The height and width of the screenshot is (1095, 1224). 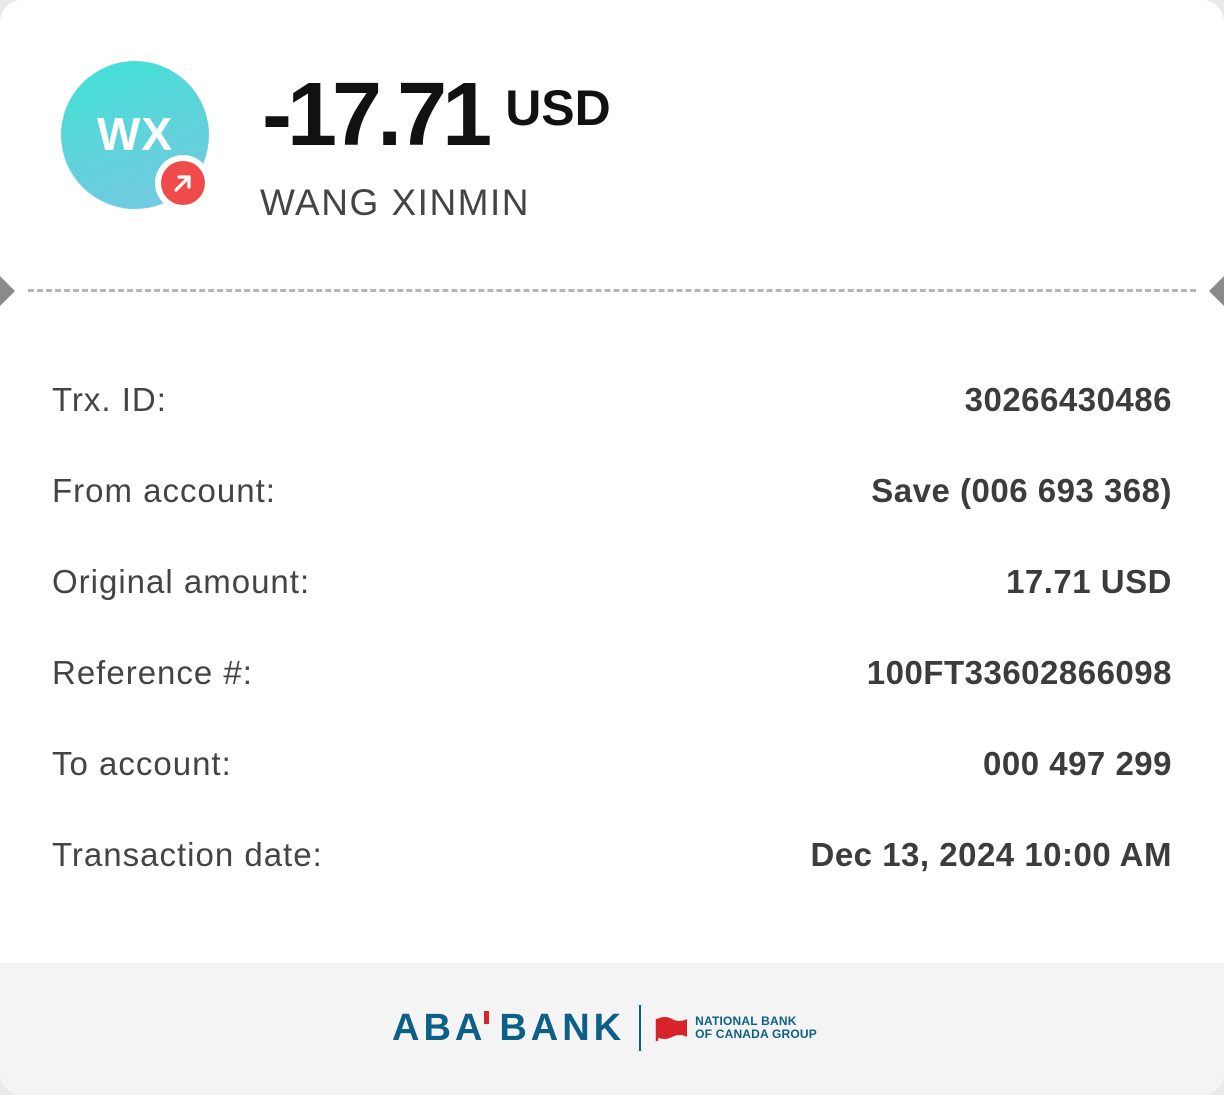 I want to click on detail-value: 100FT33602866098, so click(x=1019, y=672).